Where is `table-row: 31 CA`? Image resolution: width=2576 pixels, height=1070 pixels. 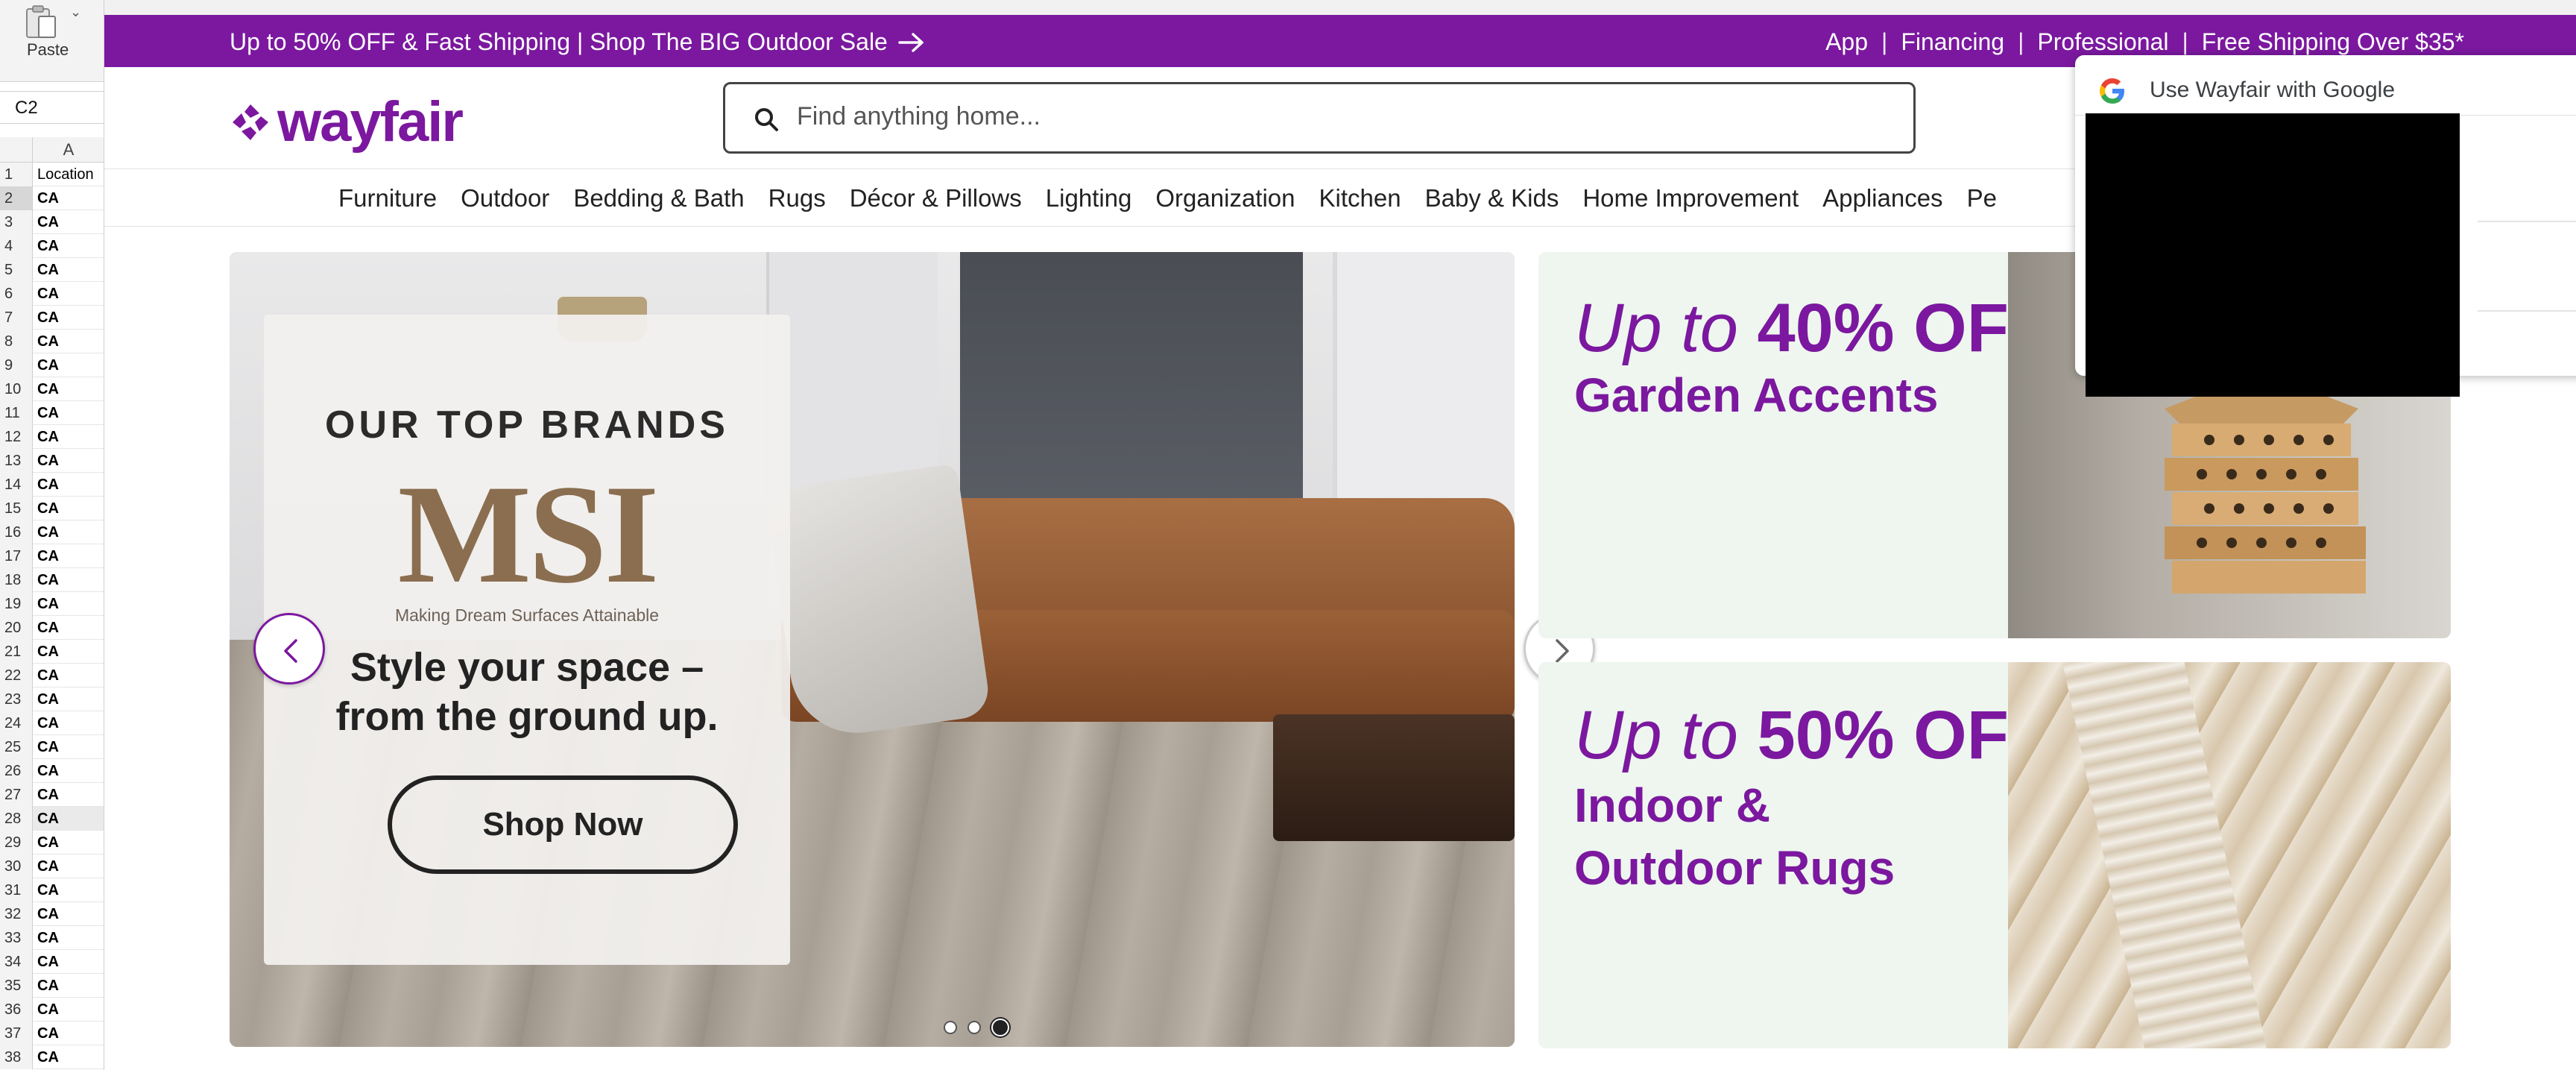 table-row: 31 CA is located at coordinates (52, 890).